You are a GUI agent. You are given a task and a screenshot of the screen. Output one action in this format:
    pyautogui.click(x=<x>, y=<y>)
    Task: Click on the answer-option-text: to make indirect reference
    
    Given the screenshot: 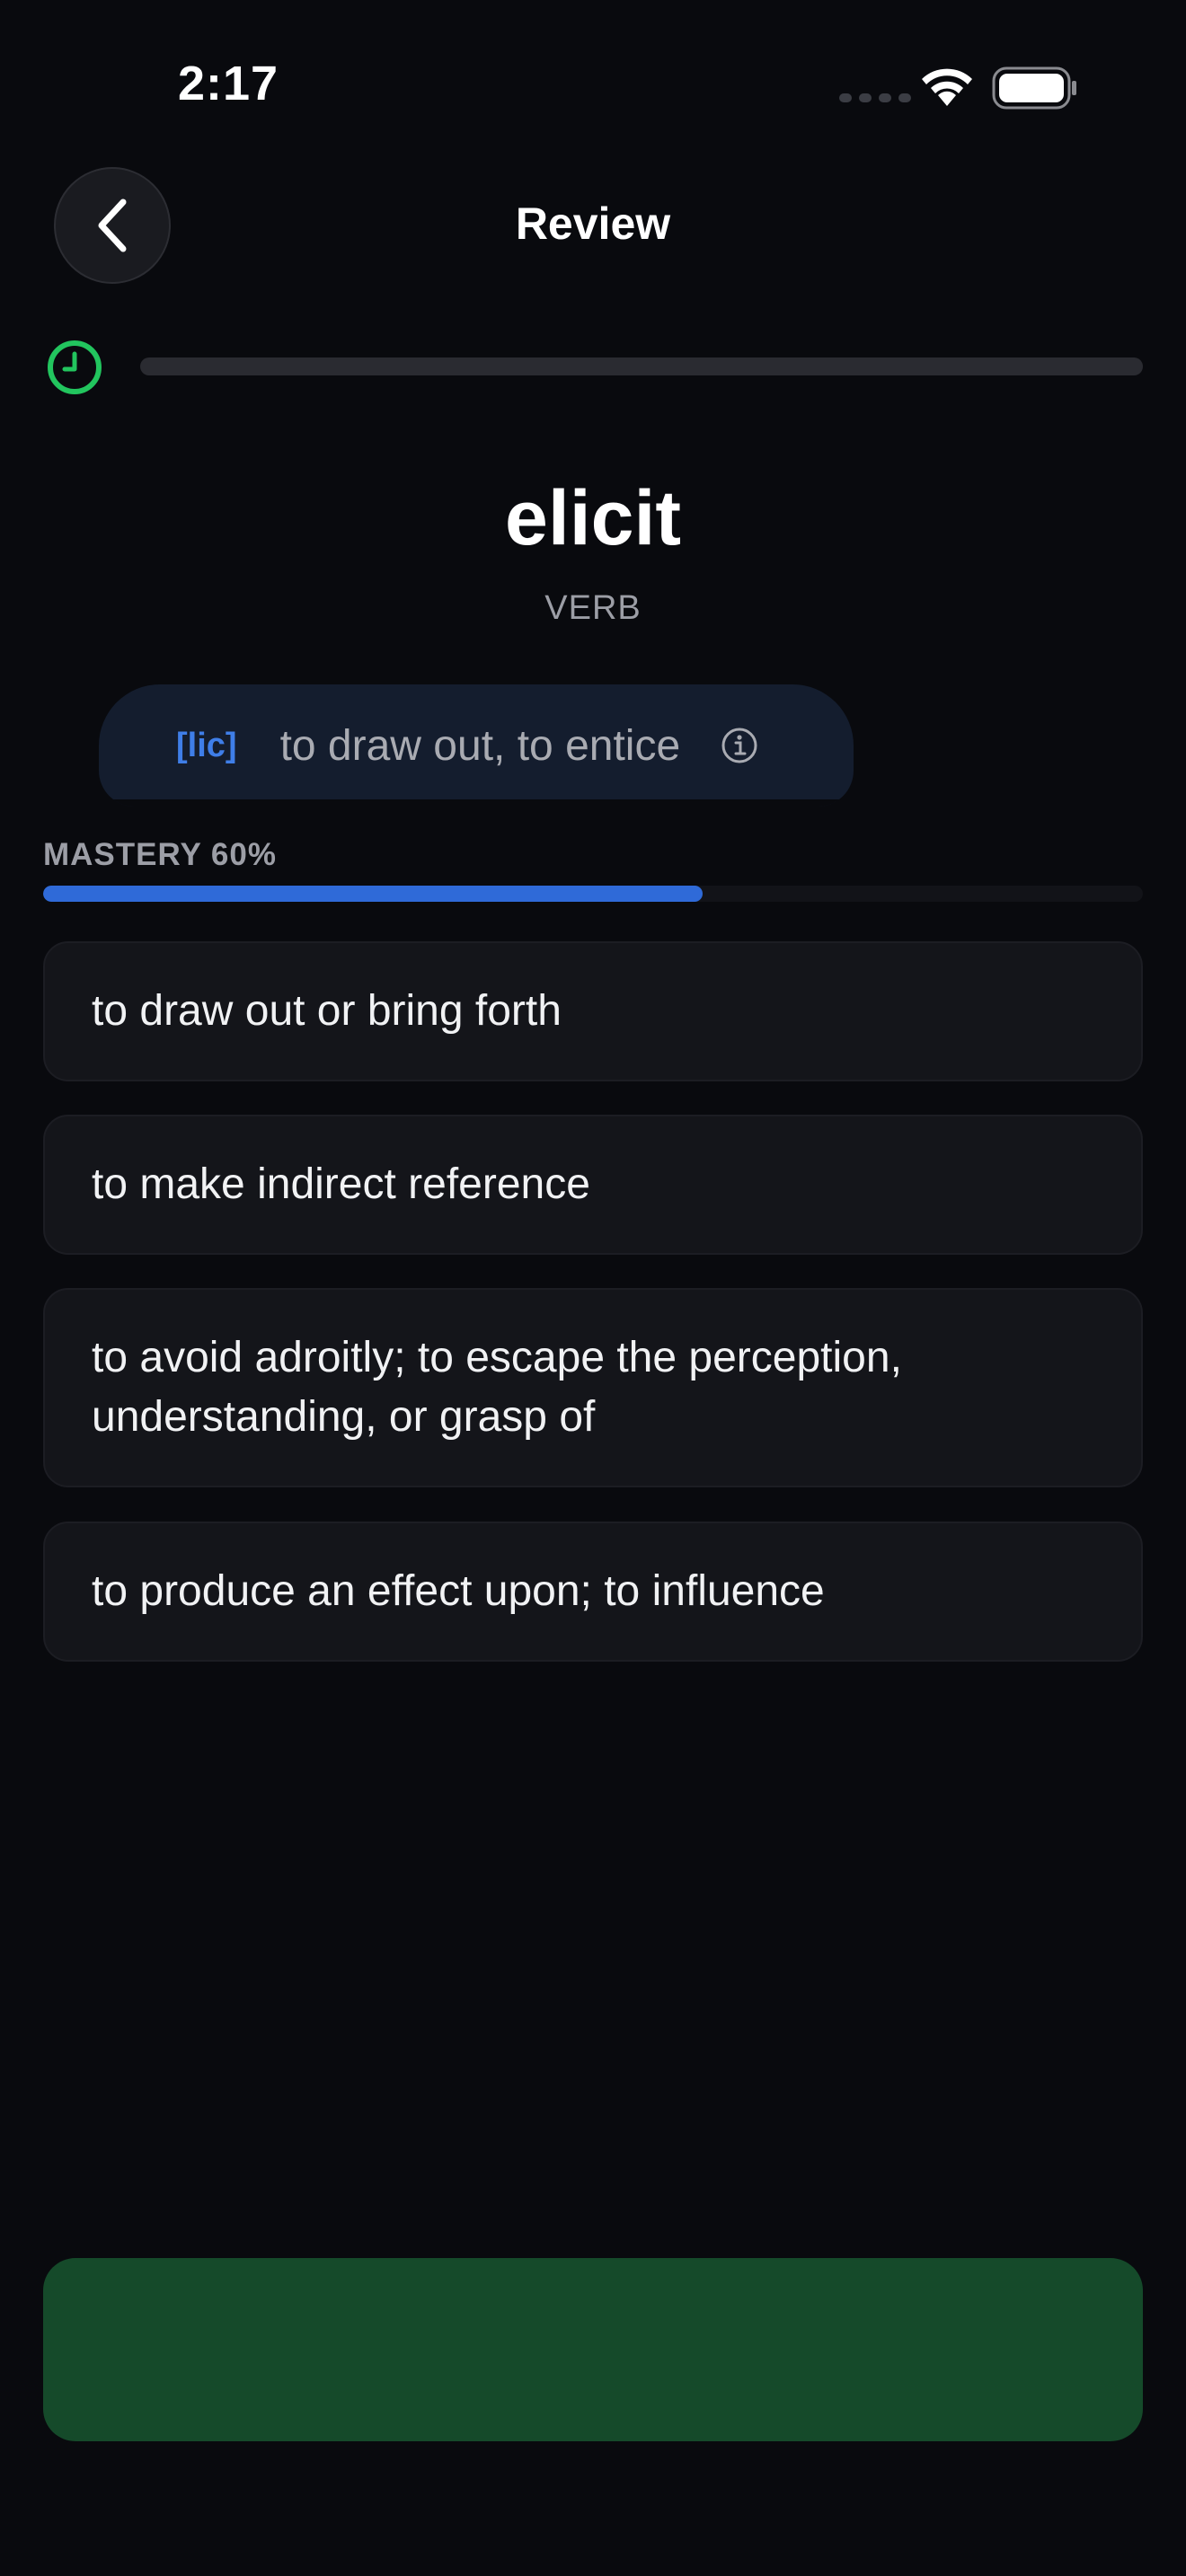 What is the action you would take?
    pyautogui.click(x=341, y=1184)
    